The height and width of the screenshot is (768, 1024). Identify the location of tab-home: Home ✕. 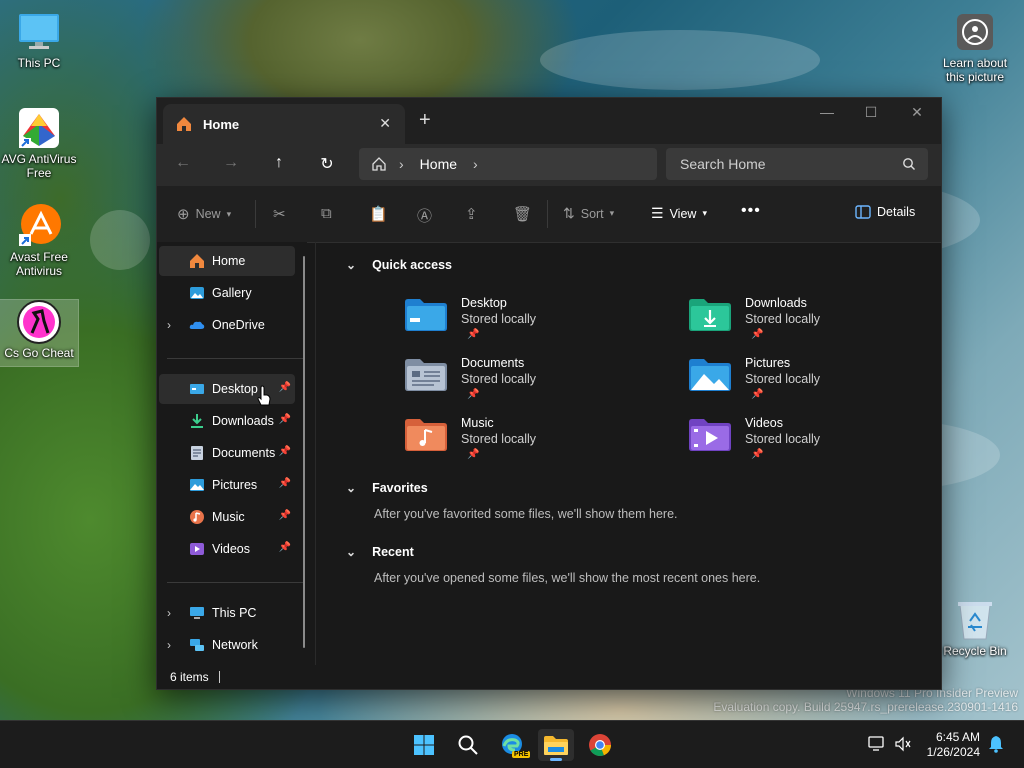
(284, 124).